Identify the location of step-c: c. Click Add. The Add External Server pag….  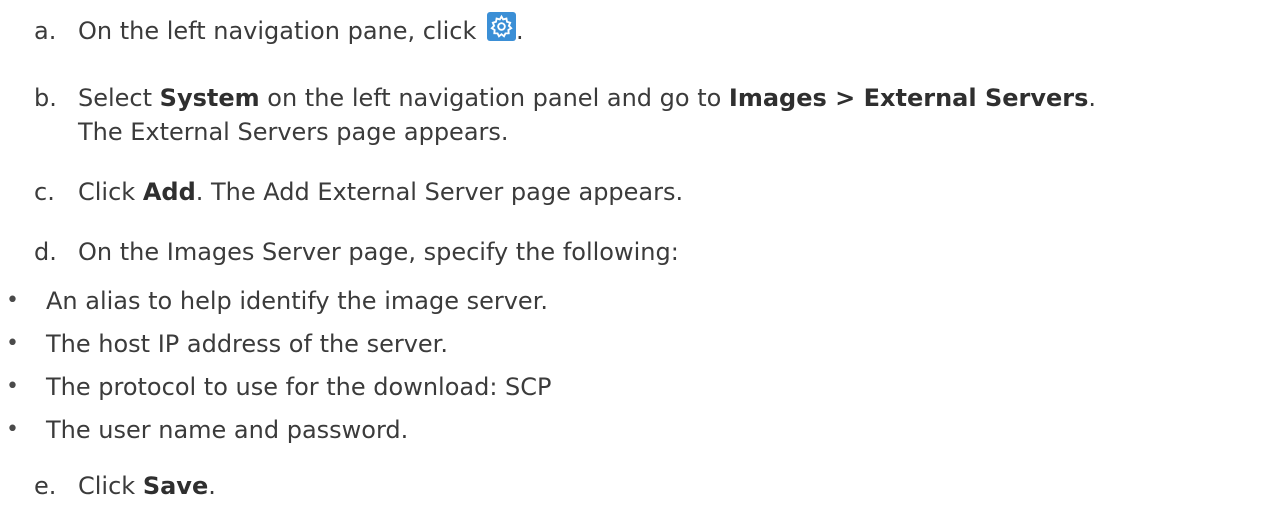
(358, 192).